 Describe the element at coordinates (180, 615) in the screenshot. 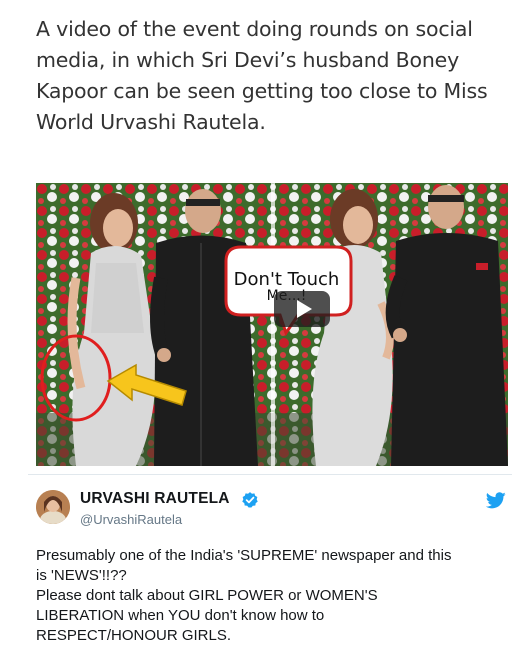

I see `tweet-line: LIBERATION when YOU don't know how to` at that location.